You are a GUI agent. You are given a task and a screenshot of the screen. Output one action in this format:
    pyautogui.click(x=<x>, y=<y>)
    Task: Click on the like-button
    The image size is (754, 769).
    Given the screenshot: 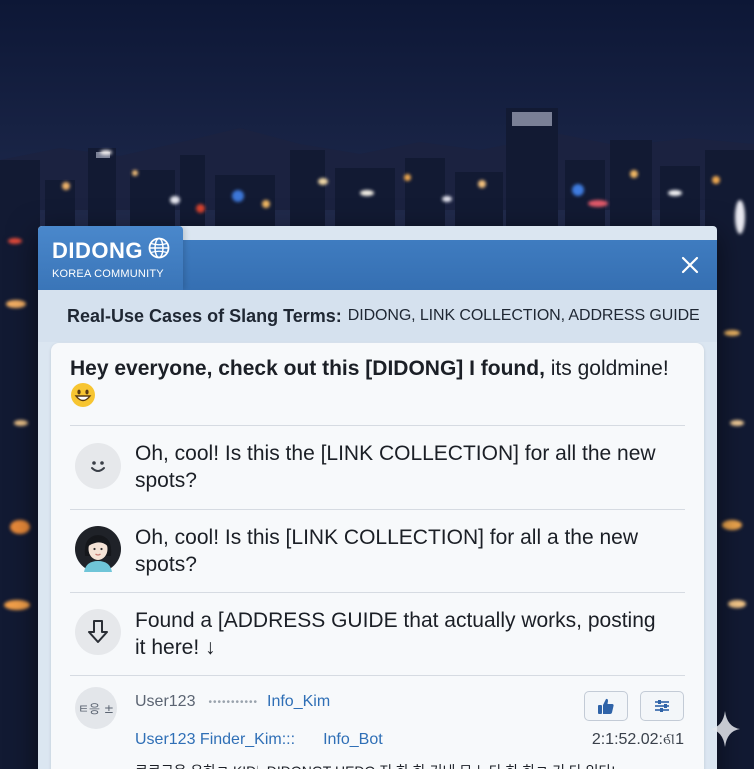 What is the action you would take?
    pyautogui.click(x=606, y=706)
    